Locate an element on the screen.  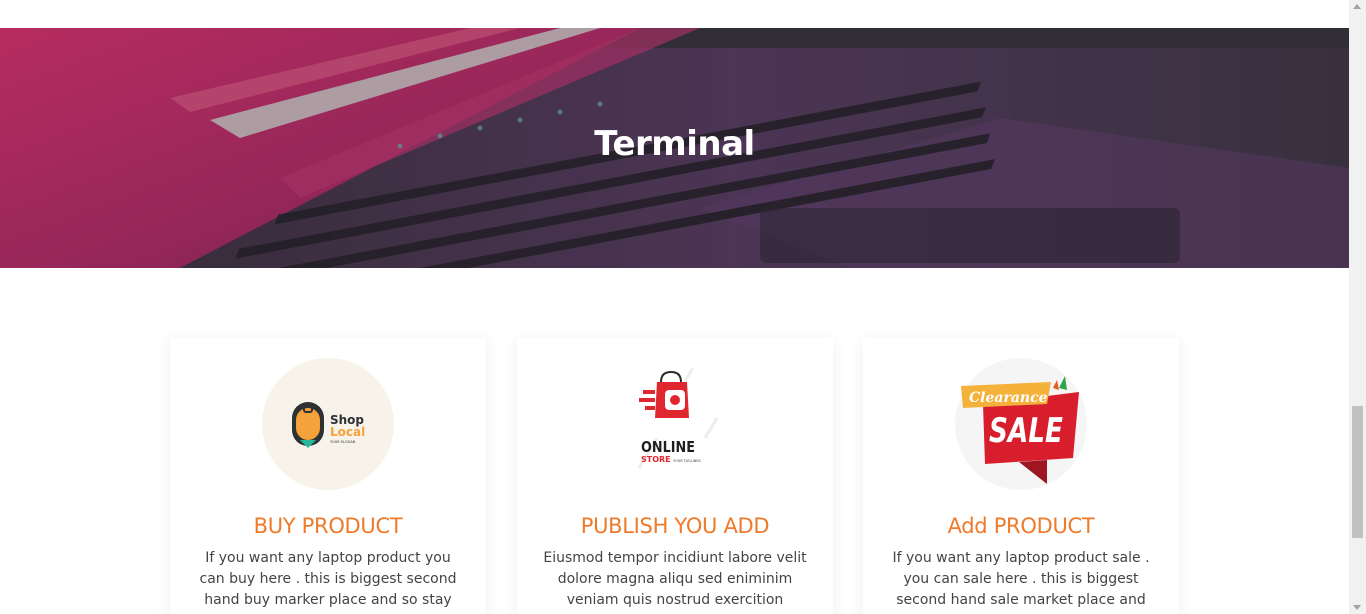
logo-line2: STORE is located at coordinates (656, 459).